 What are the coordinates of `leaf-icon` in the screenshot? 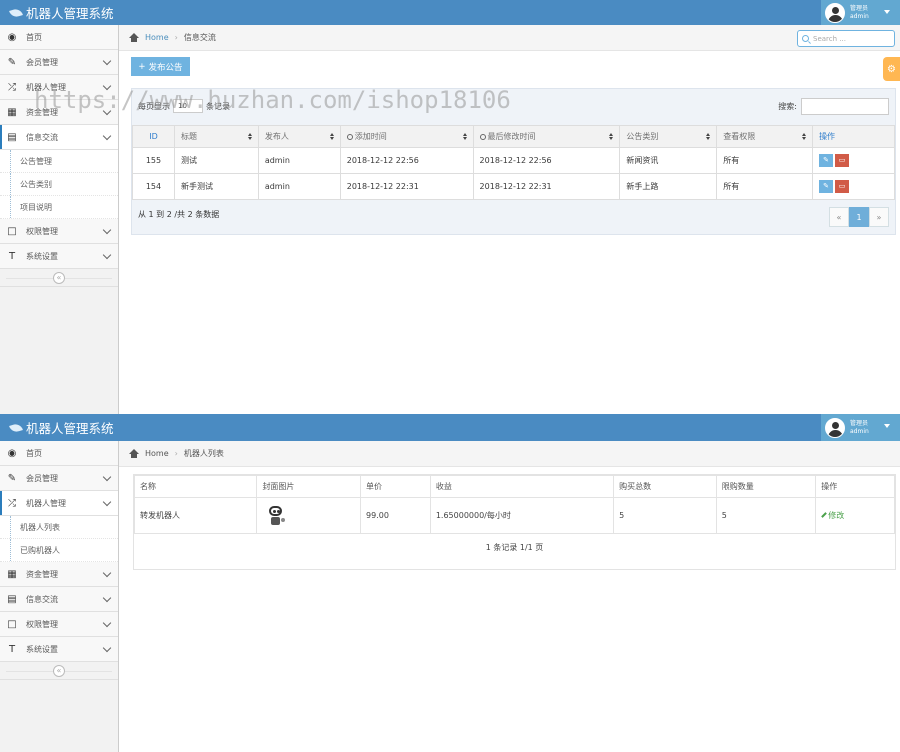 It's located at (16, 427).